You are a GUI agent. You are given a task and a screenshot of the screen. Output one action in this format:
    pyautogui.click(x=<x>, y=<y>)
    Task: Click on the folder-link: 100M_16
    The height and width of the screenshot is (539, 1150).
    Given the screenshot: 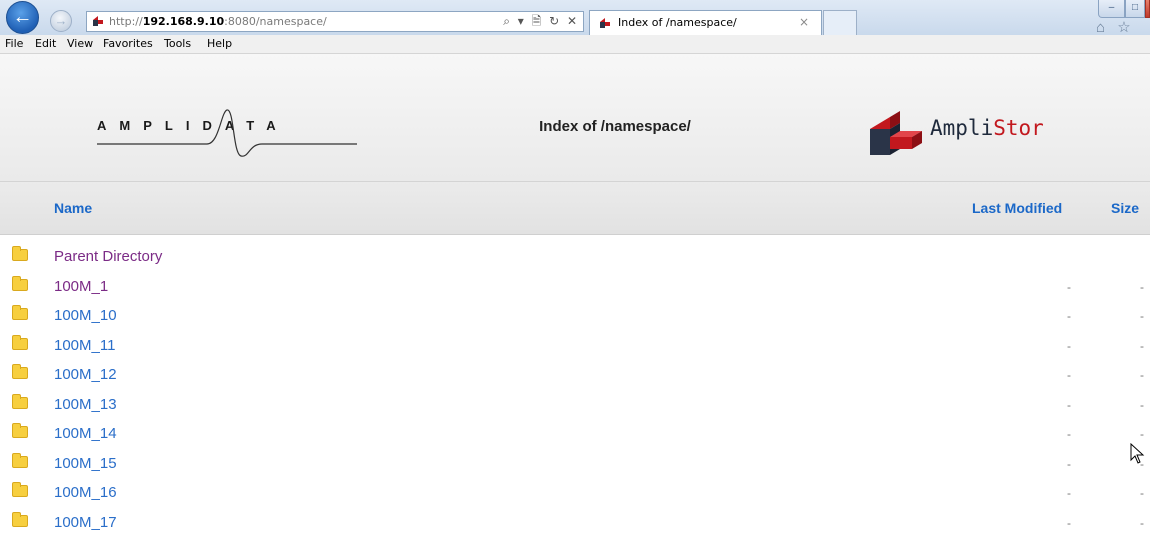 What is the action you would take?
    pyautogui.click(x=85, y=492)
    